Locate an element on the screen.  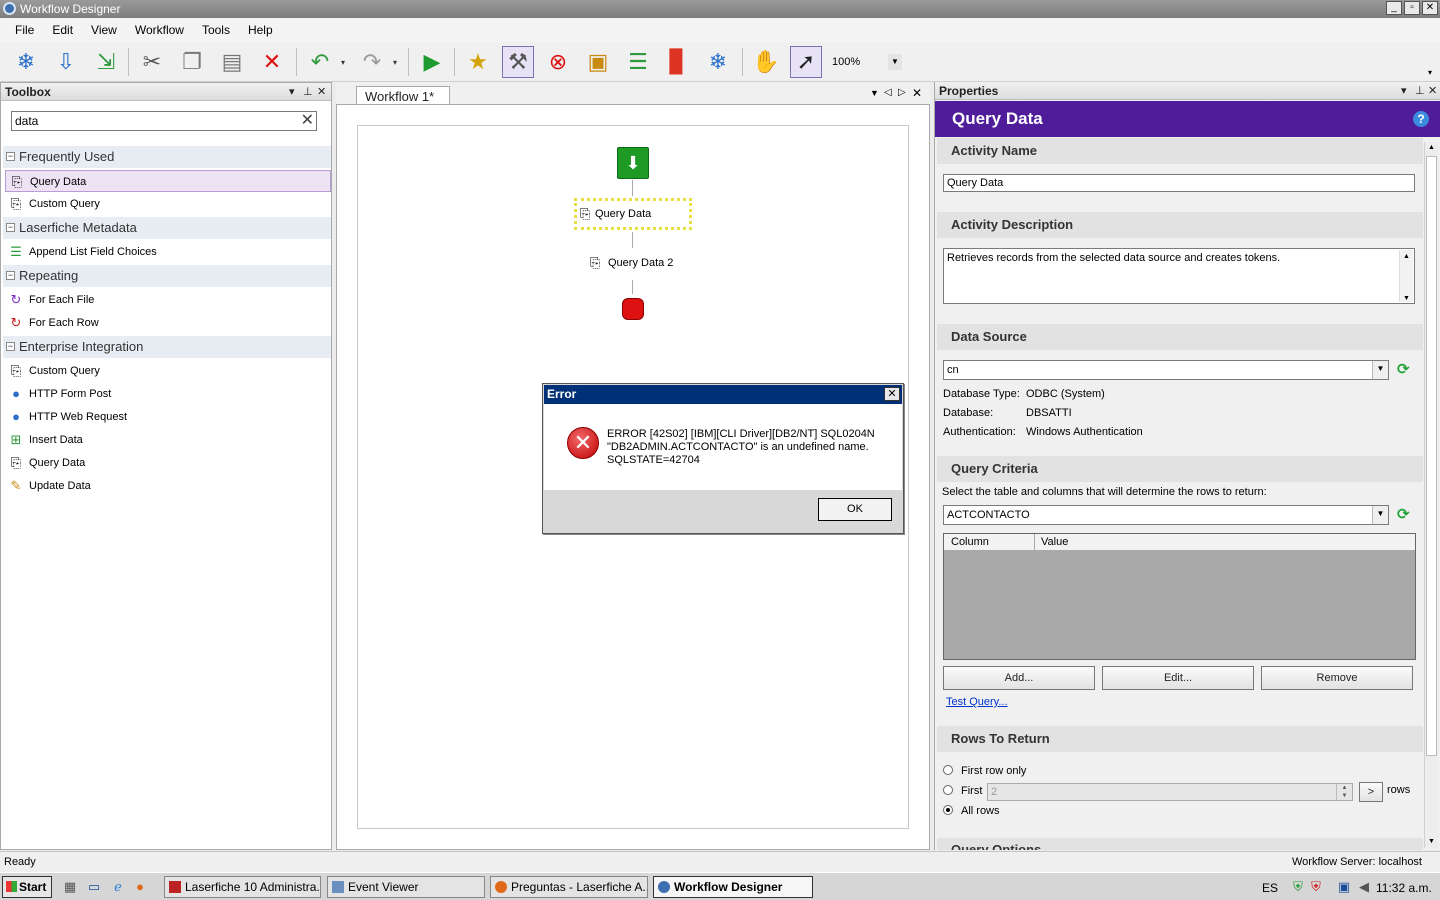
tab-close-icon: ✕ is located at coordinates (917, 93).